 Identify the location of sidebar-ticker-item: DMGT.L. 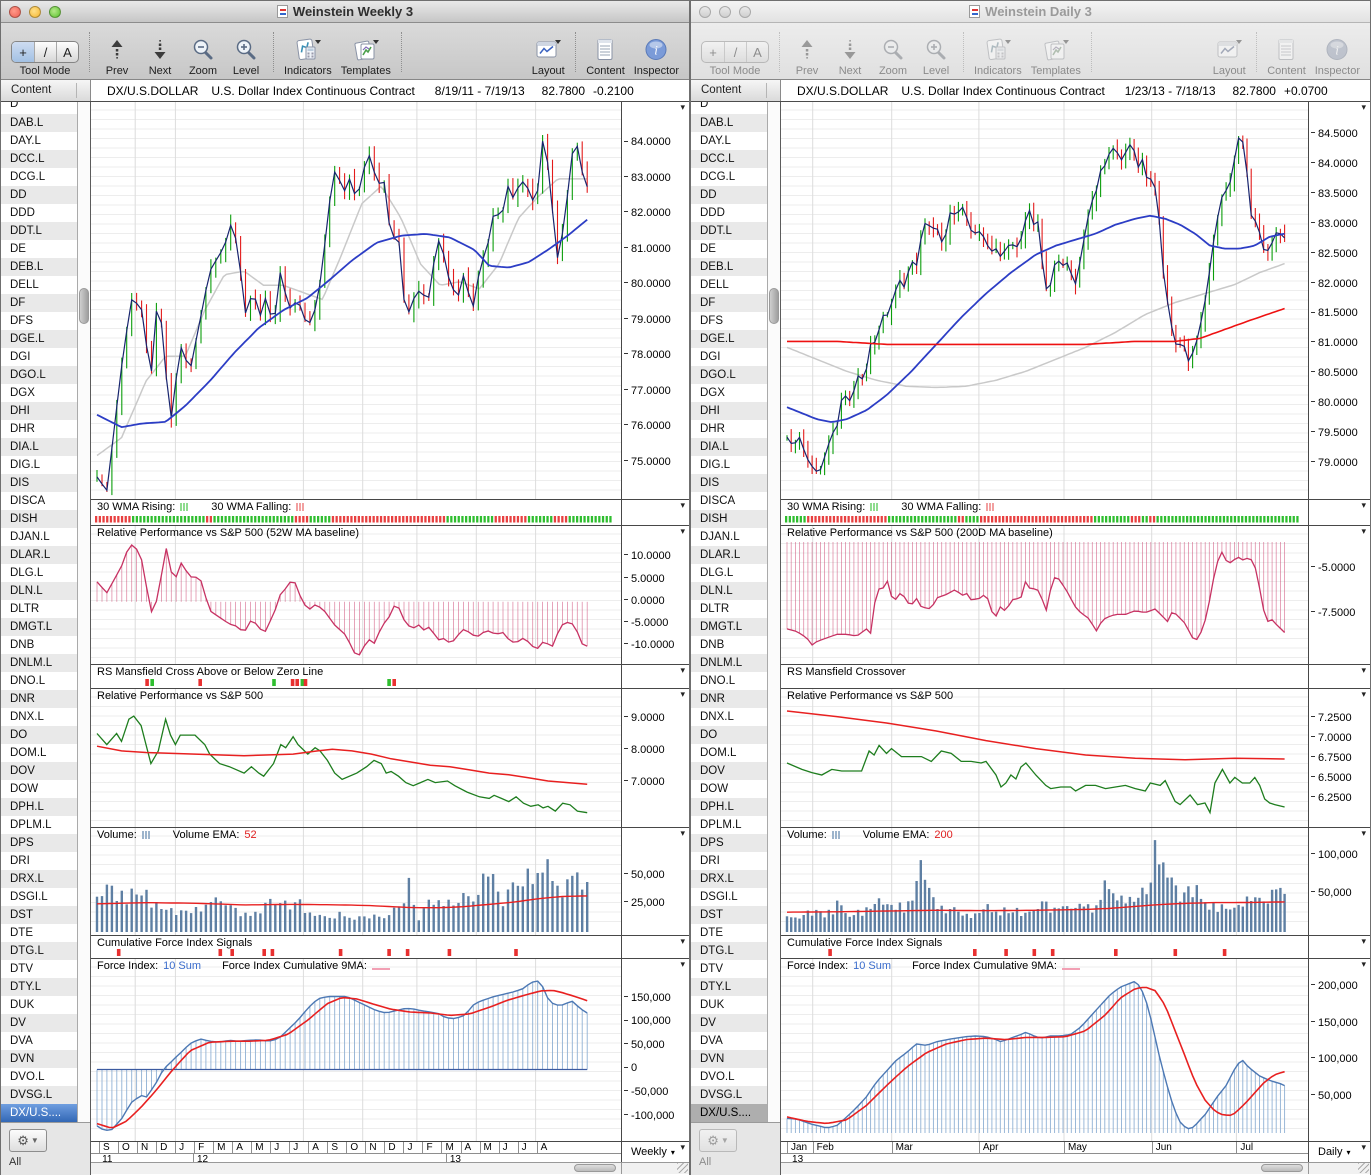
(39, 627).